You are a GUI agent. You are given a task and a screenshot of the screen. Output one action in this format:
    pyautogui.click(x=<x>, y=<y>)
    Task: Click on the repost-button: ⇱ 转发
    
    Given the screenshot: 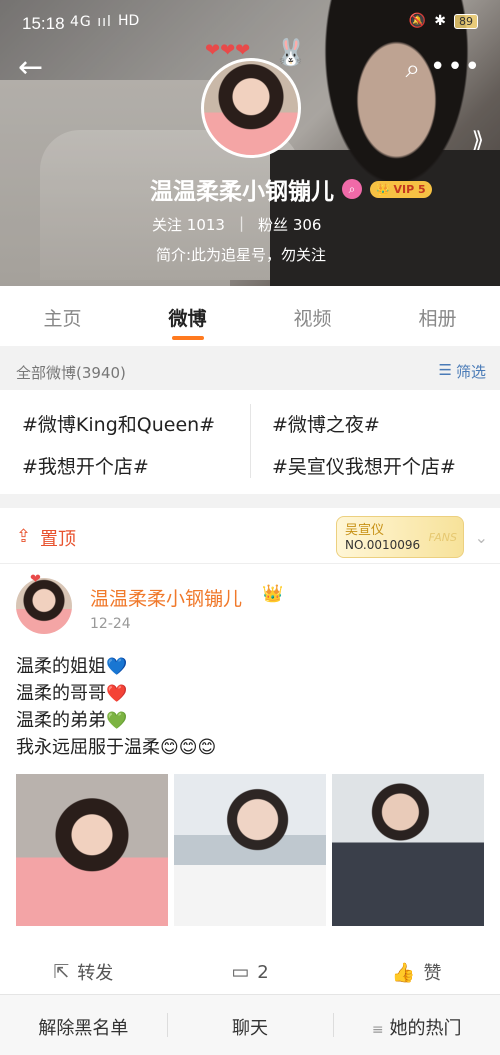 What is the action you would take?
    pyautogui.click(x=83, y=972)
    